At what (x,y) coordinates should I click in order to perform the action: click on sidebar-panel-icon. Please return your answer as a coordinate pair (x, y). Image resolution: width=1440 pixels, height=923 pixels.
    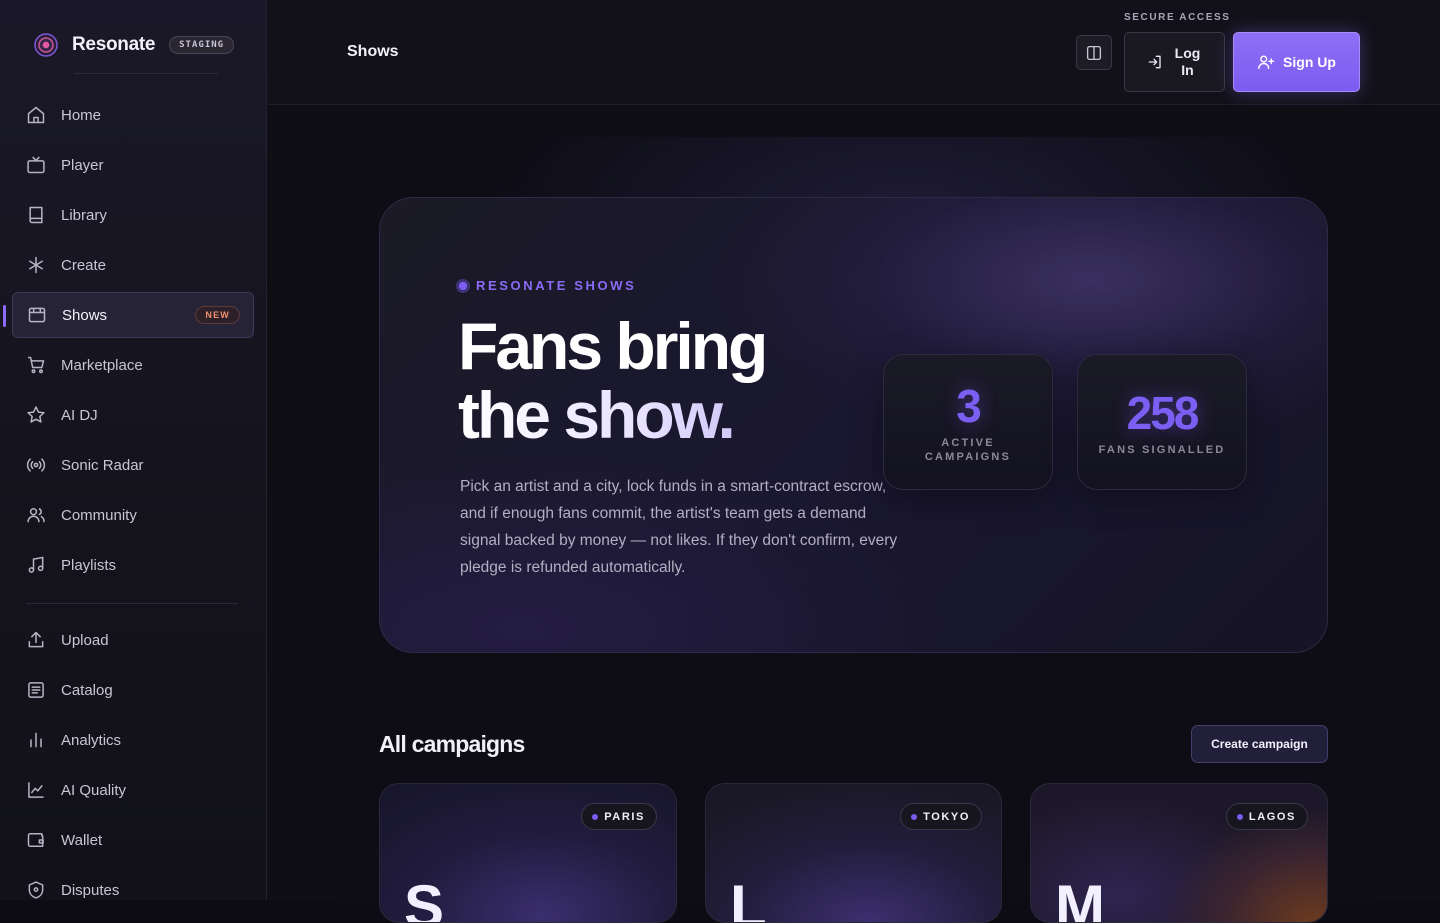
    Looking at the image, I should click on (1094, 52).